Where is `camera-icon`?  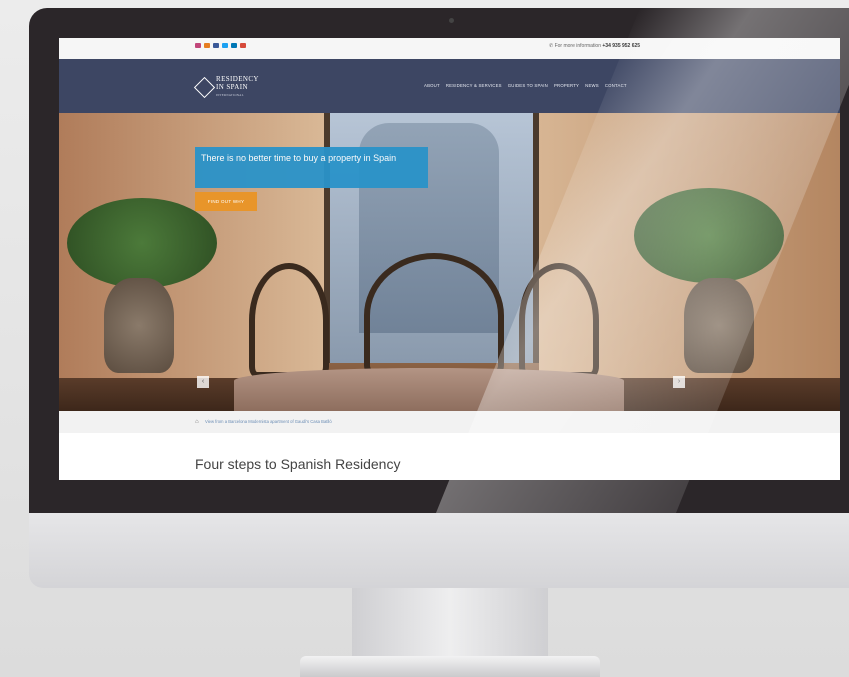 camera-icon is located at coordinates (451, 20).